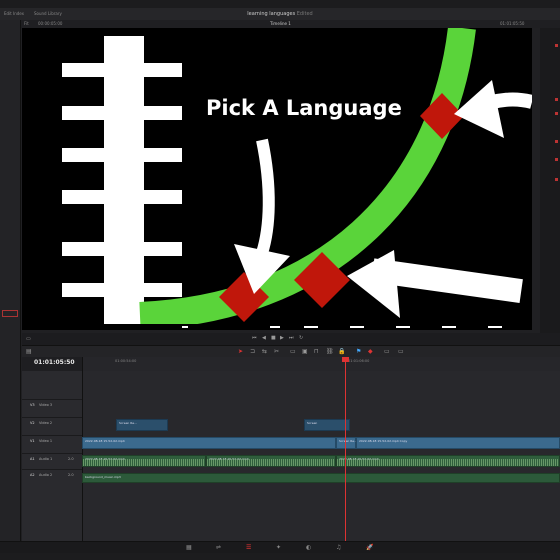 This screenshot has width=560, height=560. I want to click on timeline-header: 01:01:05:50 01:00:54:00 01:01:06:00, so click(291, 364).